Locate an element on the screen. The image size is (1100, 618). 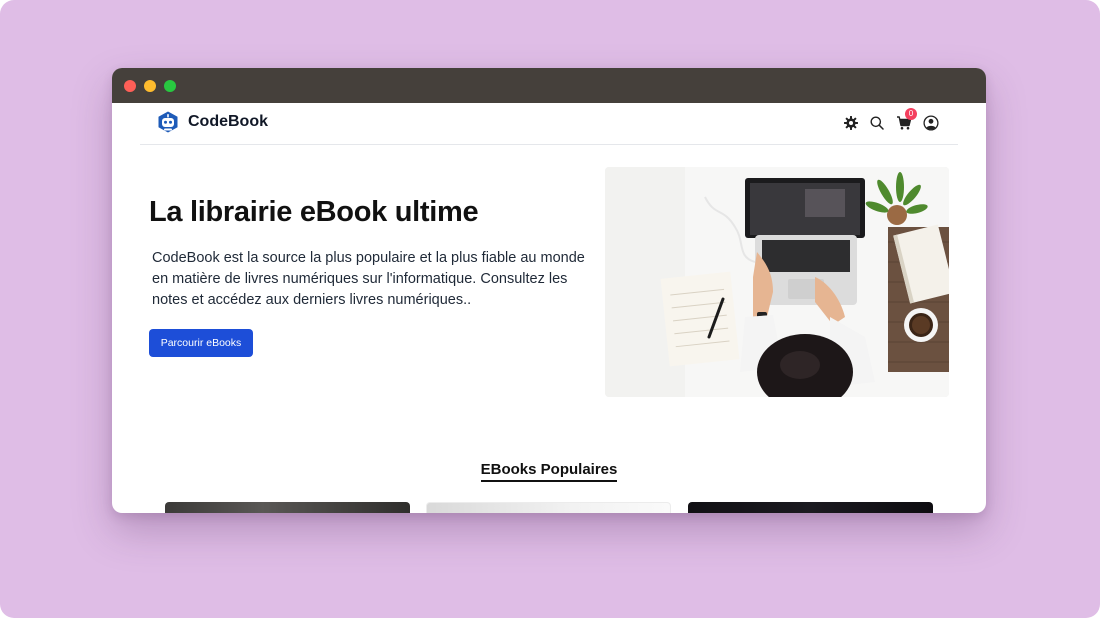
codebook-logo-icon is located at coordinates (168, 122).